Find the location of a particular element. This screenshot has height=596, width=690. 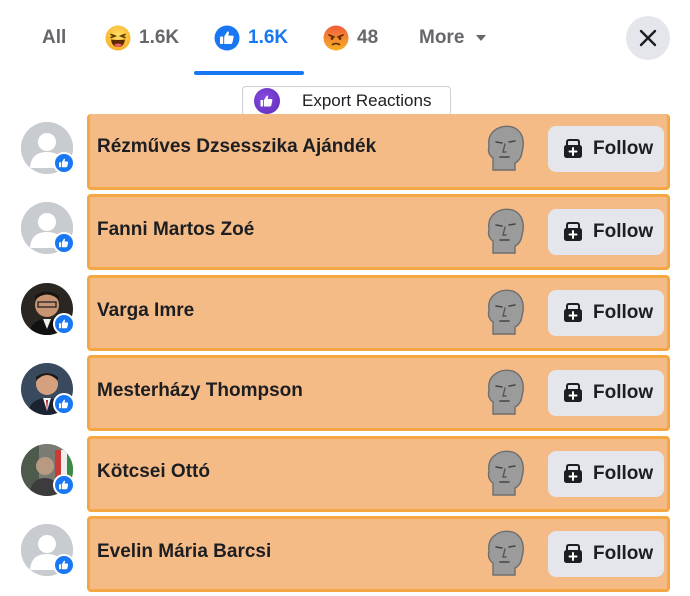

reaction-row: Rézműves Dzsesszika Ajándék Follow is located at coordinates (345, 154).